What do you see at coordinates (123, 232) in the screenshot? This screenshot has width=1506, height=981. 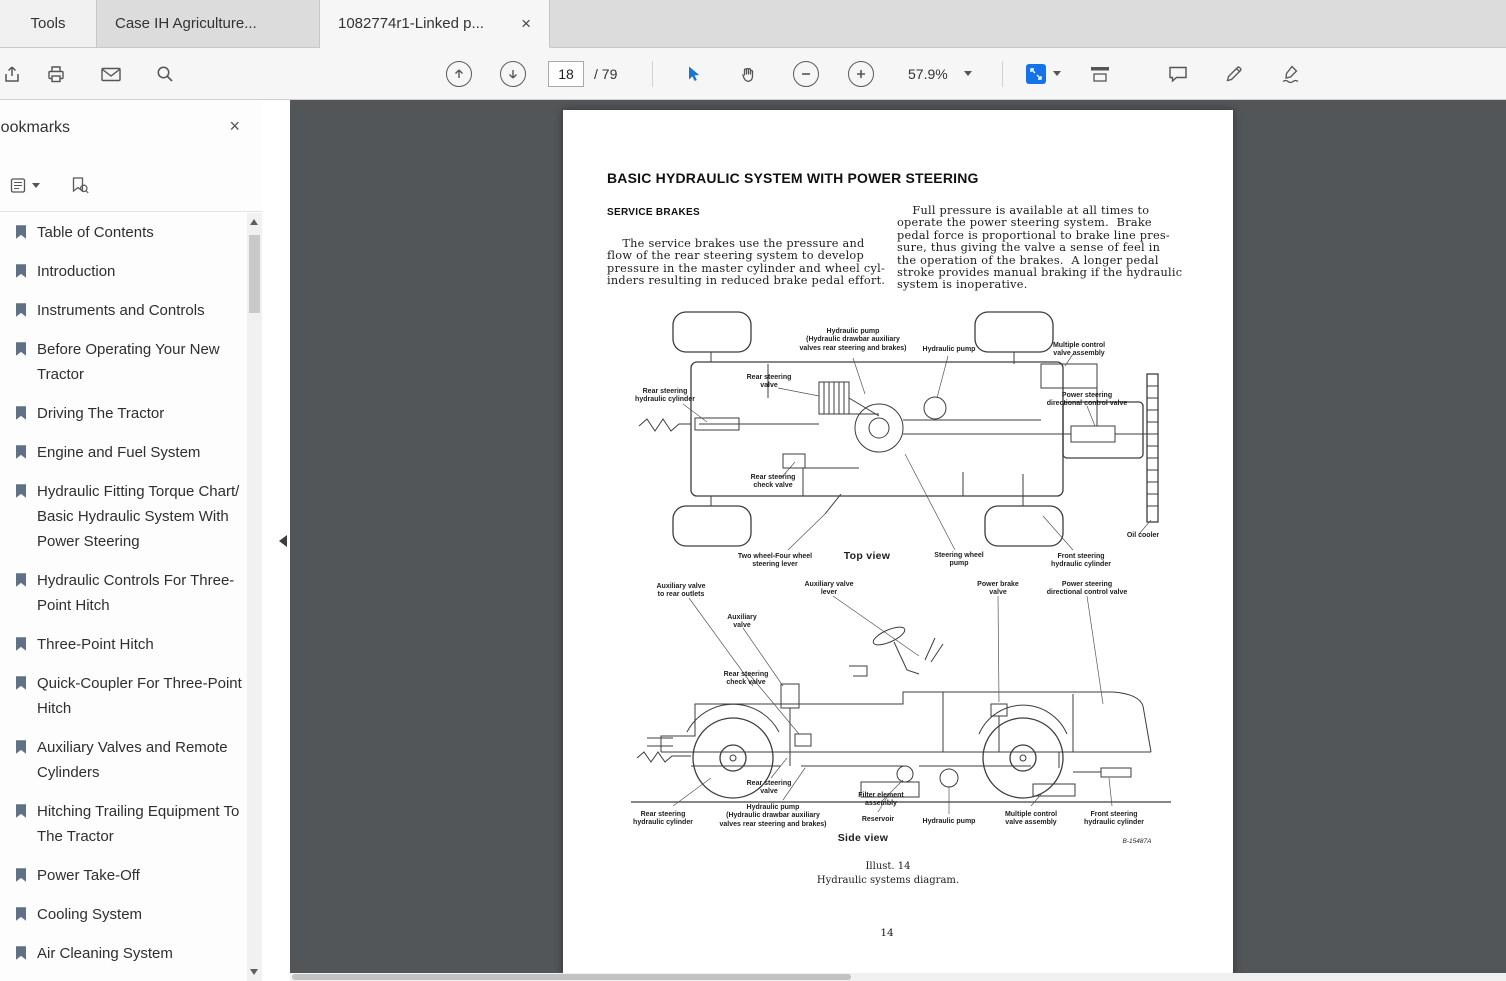 I see `bookmark-item: Table of Contents` at bounding box center [123, 232].